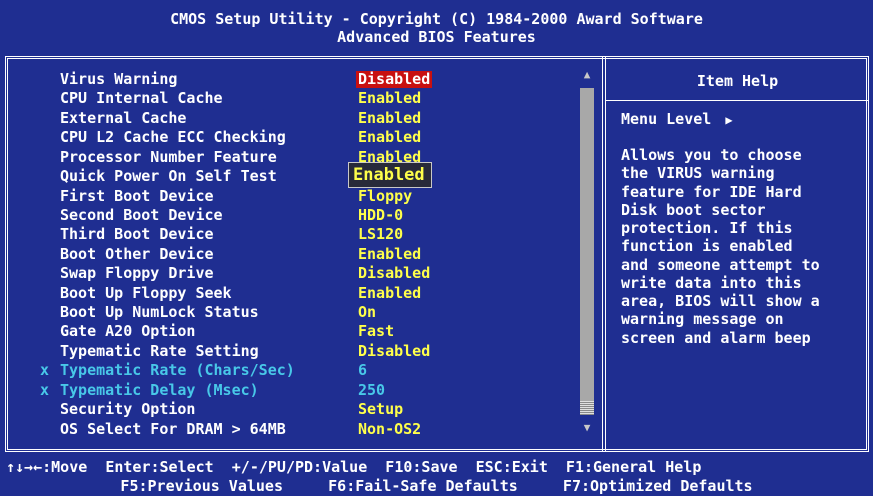  Describe the element at coordinates (137, 195) in the screenshot. I see `setting-label: First Boot Device` at that location.